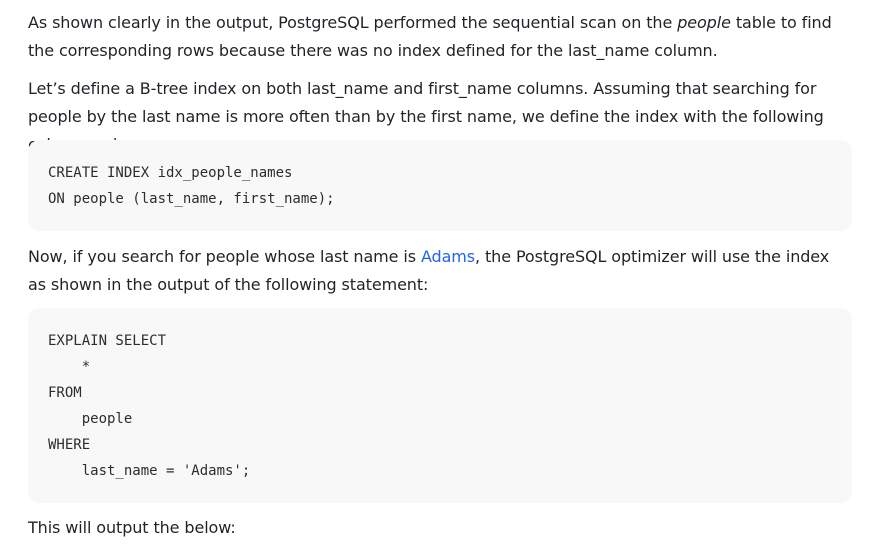 This screenshot has height=550, width=890. Describe the element at coordinates (65, 393) in the screenshot. I see `code-line: FROM` at that location.